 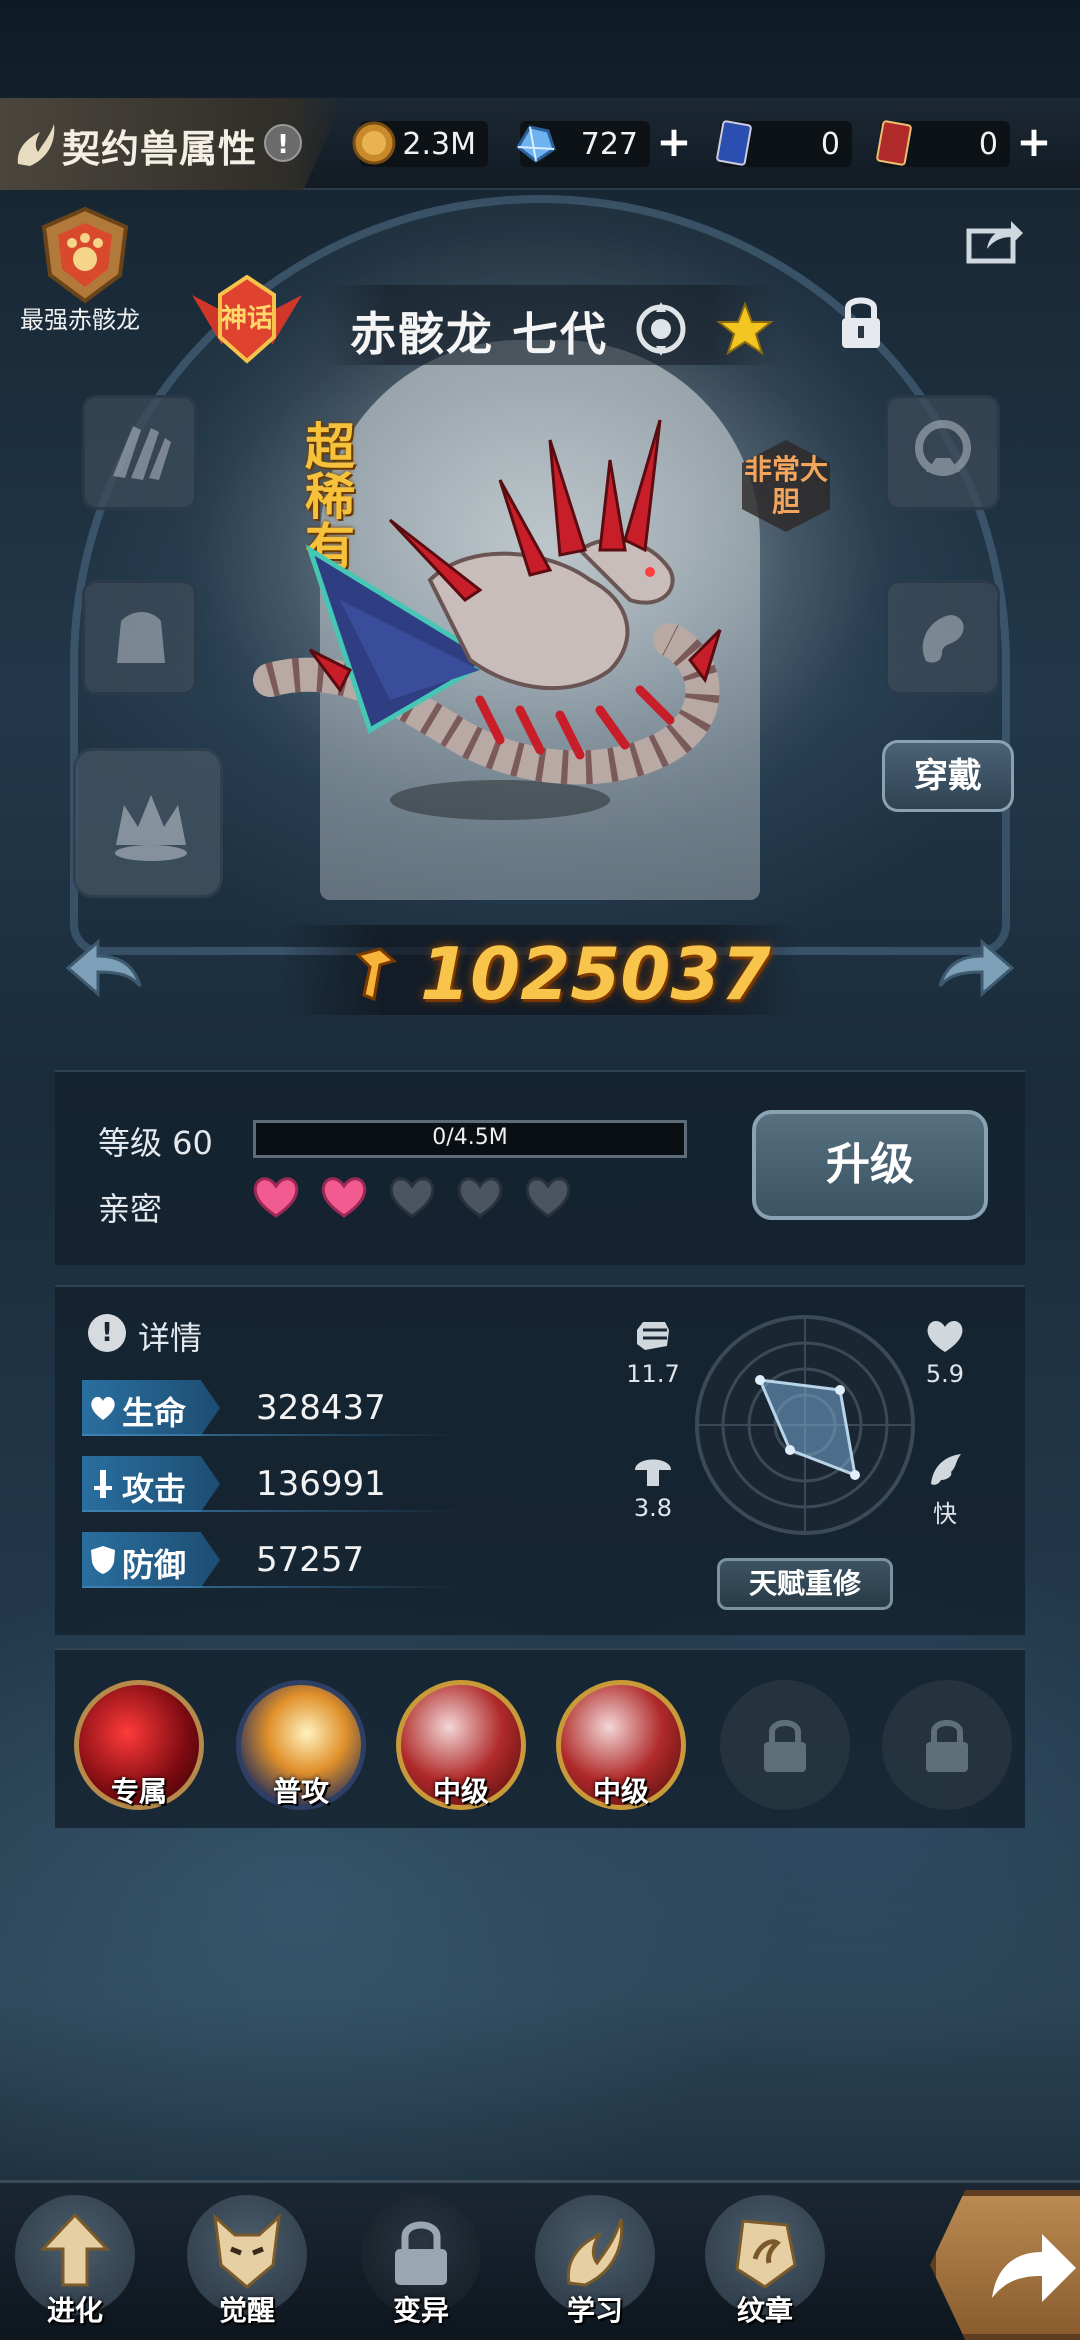 I want to click on top-bar: 契约兽属性 ! 2.3M 727 + 0 0 +, so click(x=540, y=144).